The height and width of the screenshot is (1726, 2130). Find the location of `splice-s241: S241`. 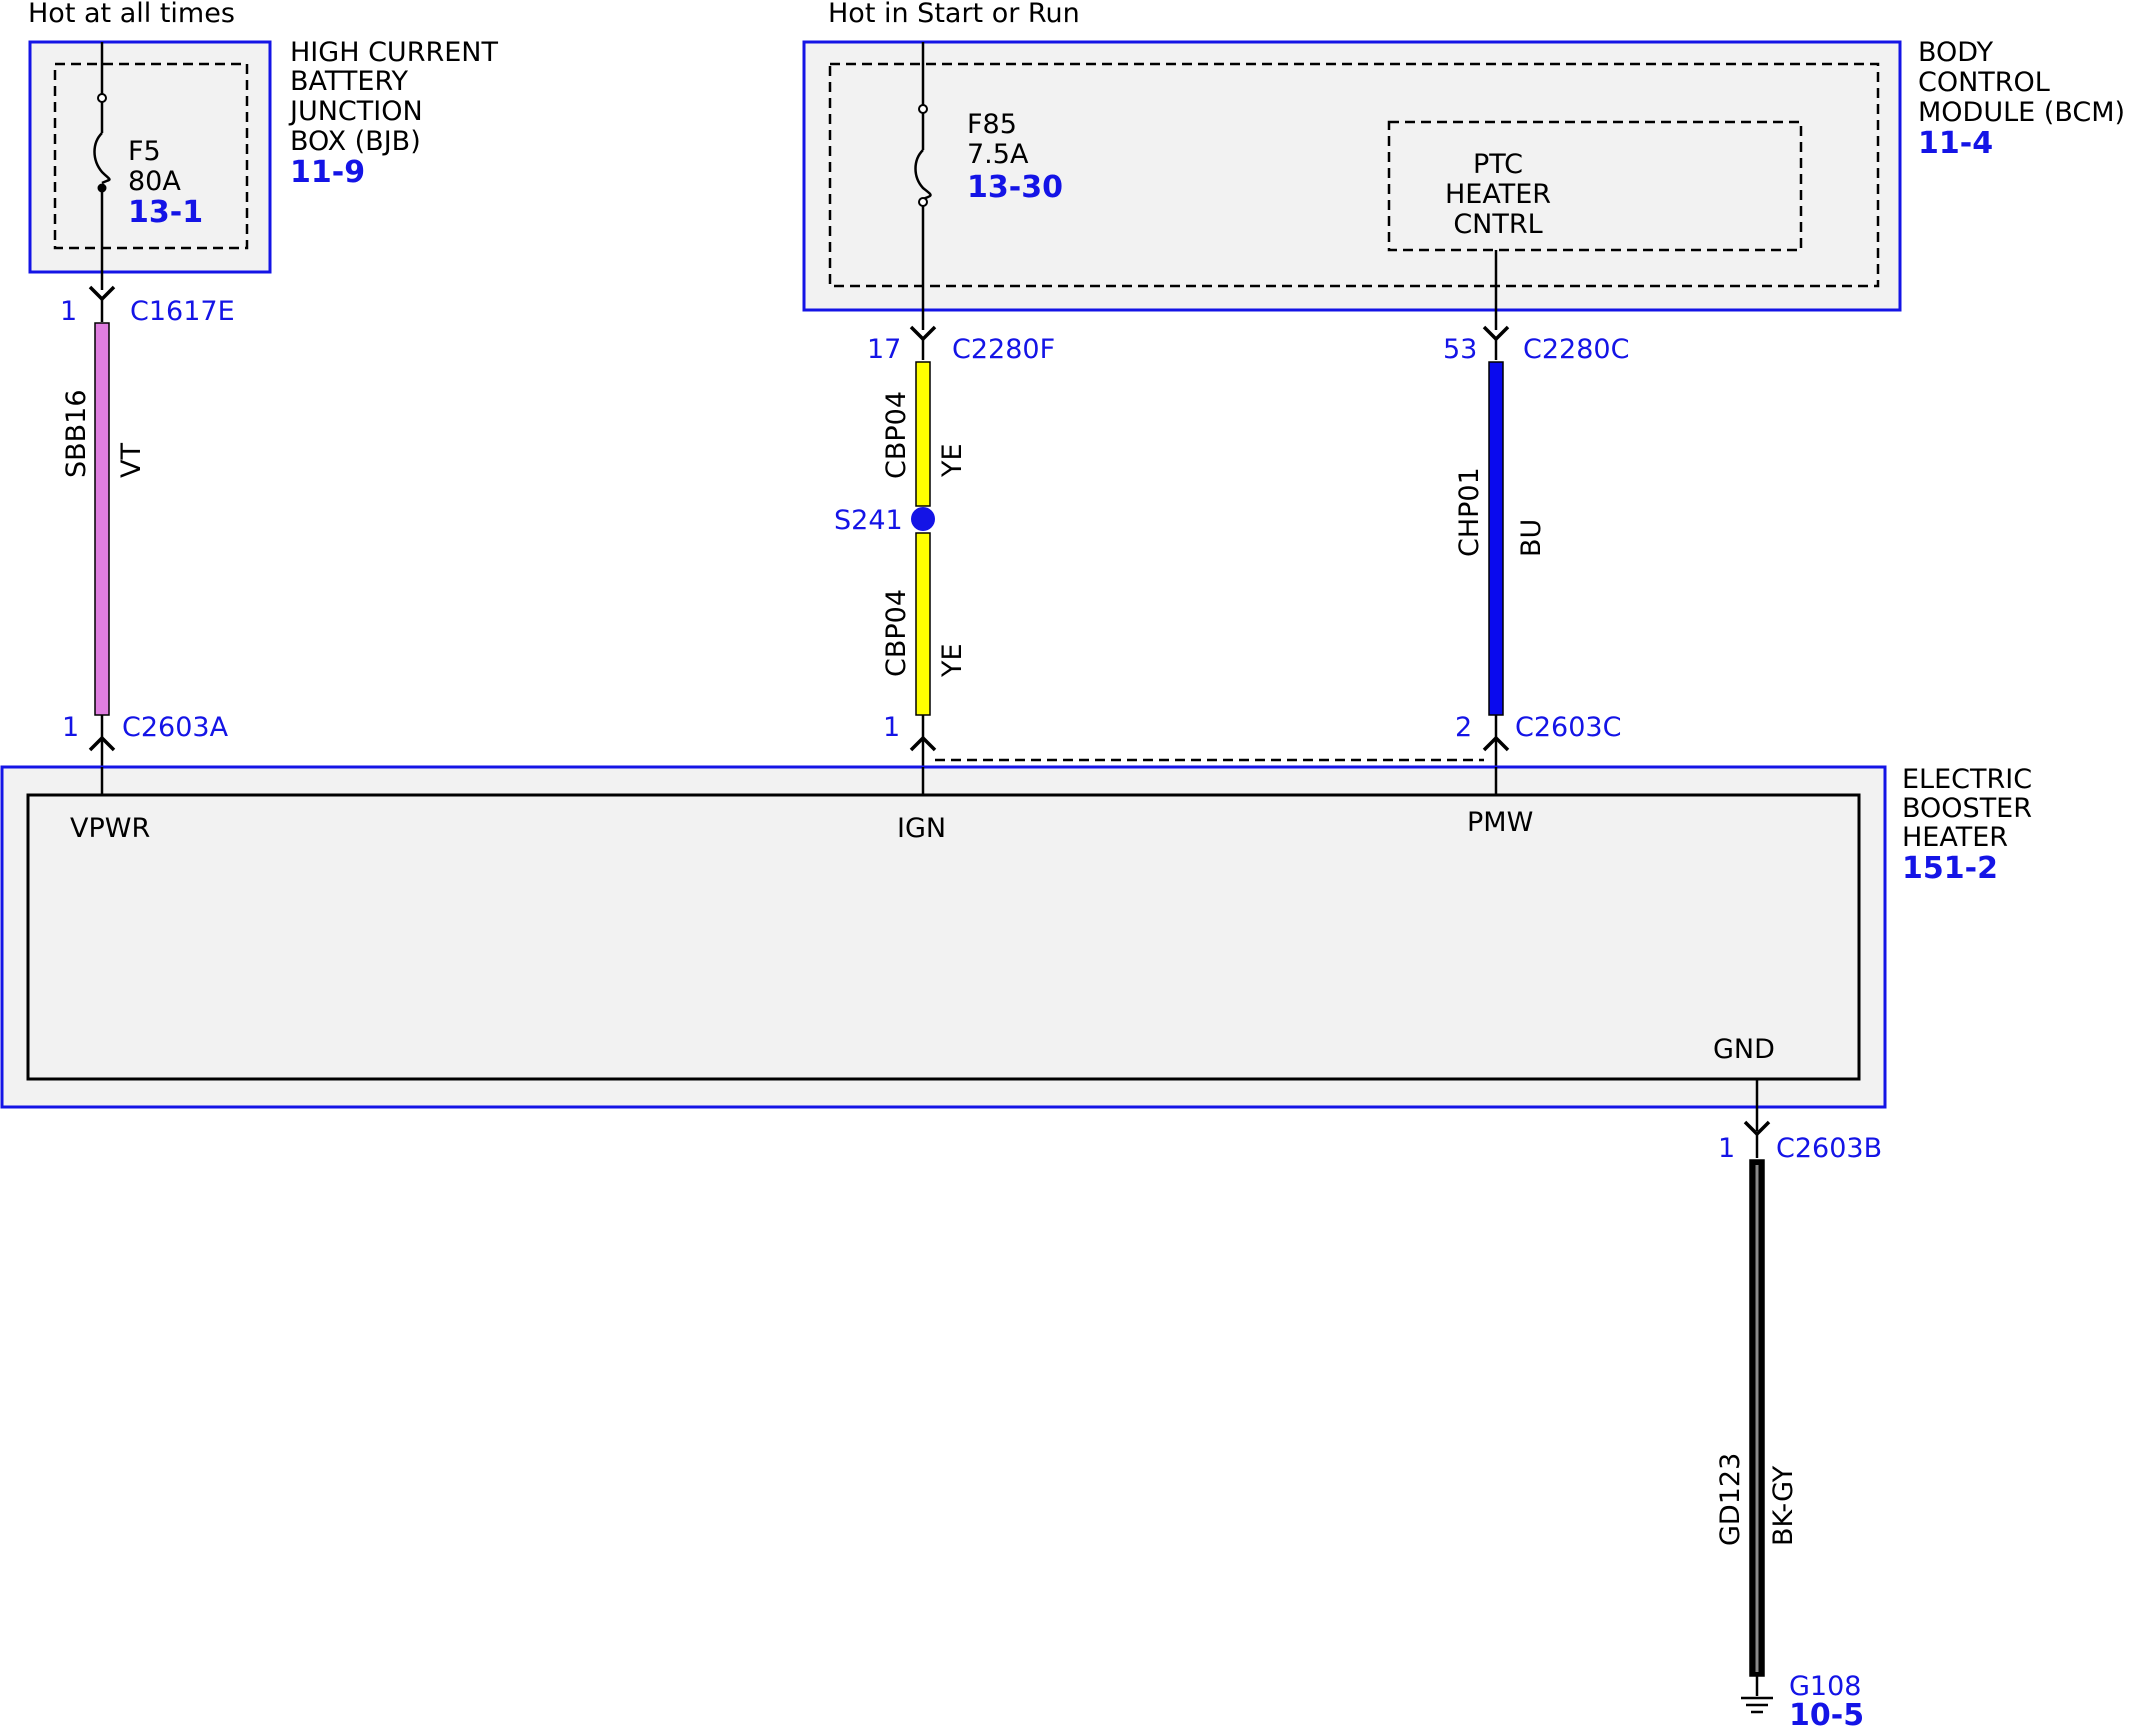

splice-s241: S241 is located at coordinates (884, 520).